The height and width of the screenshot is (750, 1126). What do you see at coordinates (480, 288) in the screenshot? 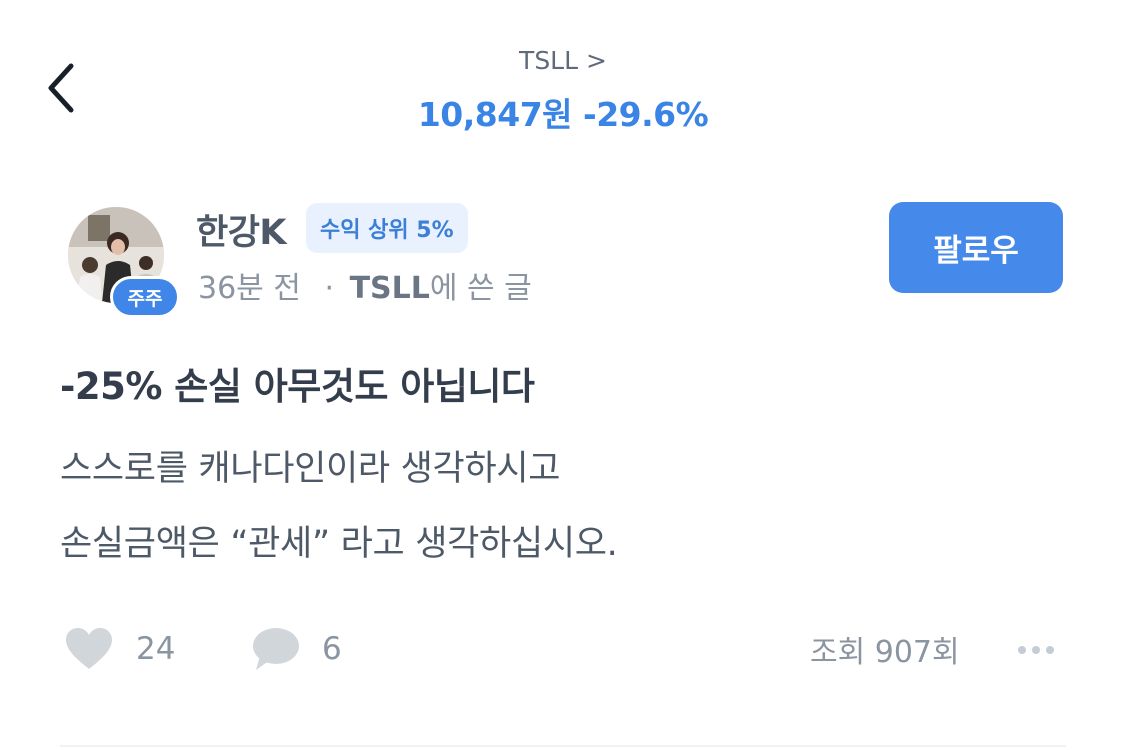
I see `board-suffix: 에 쓴 글` at bounding box center [480, 288].